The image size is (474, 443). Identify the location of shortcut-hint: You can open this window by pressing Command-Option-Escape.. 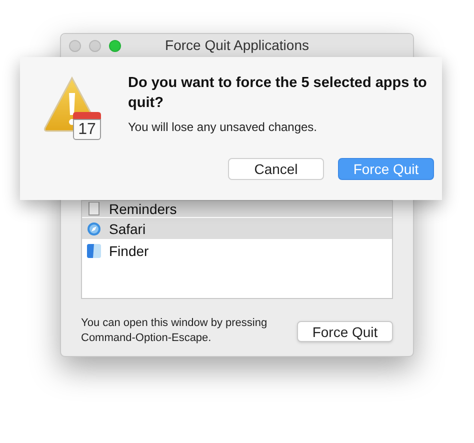
(174, 331).